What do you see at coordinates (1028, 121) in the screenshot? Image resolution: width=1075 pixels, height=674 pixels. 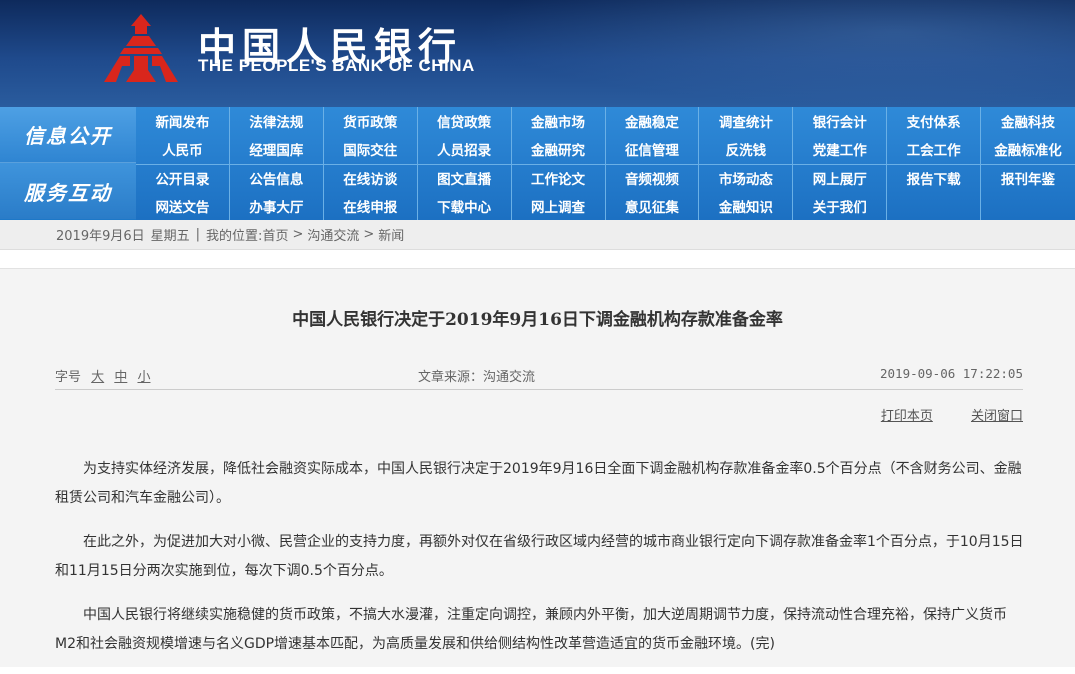 I see `nav-link-r1-c10: 金融科技` at bounding box center [1028, 121].